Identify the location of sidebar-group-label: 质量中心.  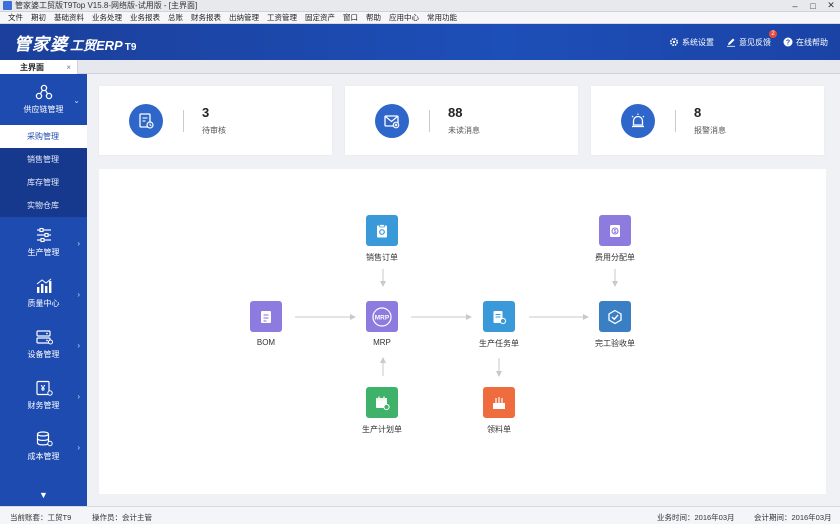
(43, 303).